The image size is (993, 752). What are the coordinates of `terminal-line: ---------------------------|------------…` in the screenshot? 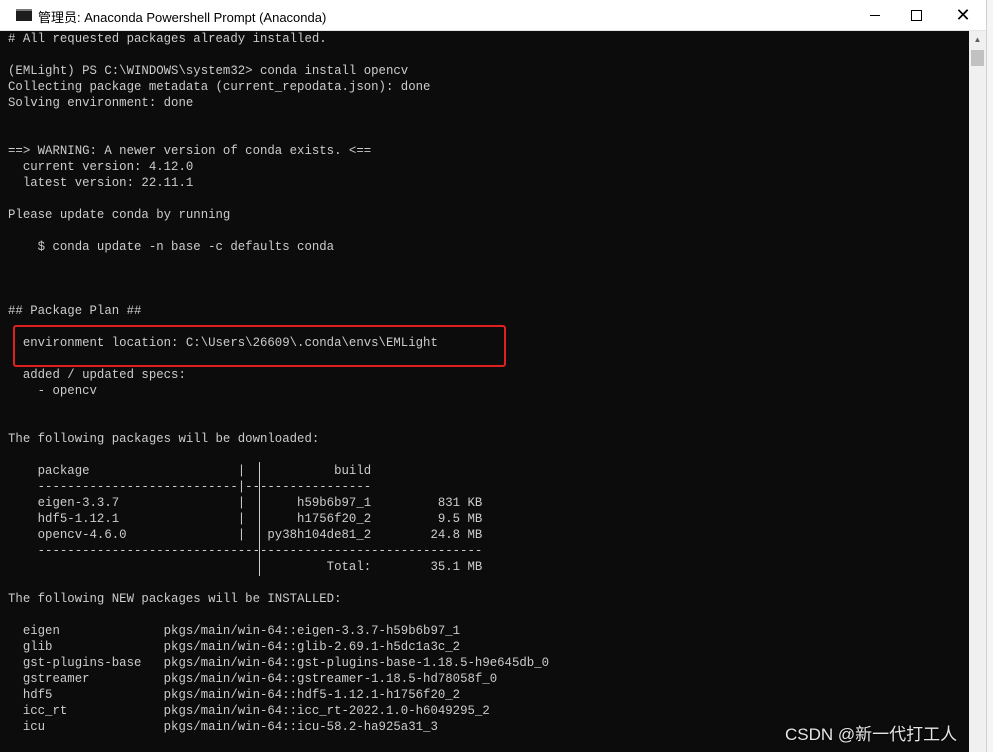 It's located at (190, 486).